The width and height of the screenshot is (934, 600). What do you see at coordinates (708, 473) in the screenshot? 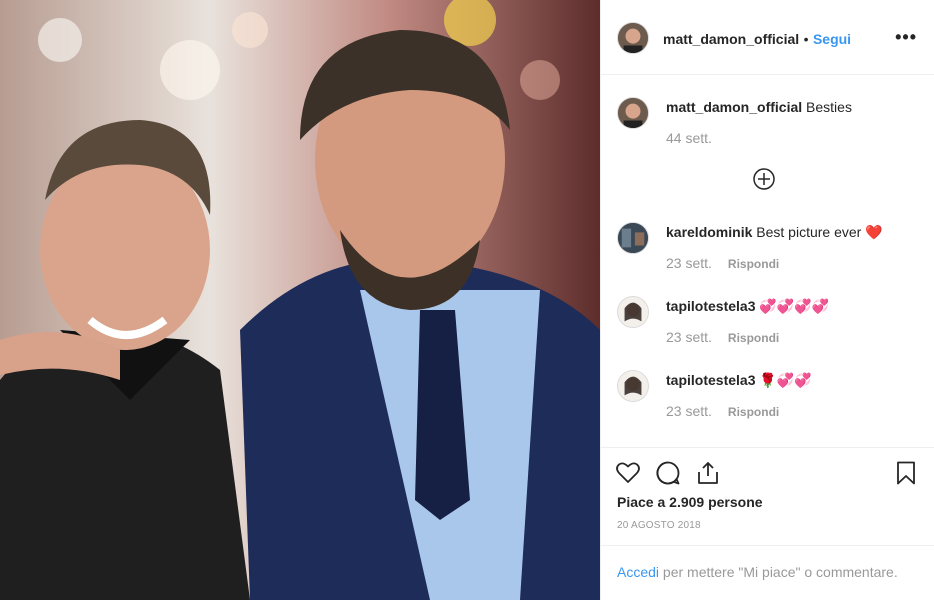
I see `share-icon` at bounding box center [708, 473].